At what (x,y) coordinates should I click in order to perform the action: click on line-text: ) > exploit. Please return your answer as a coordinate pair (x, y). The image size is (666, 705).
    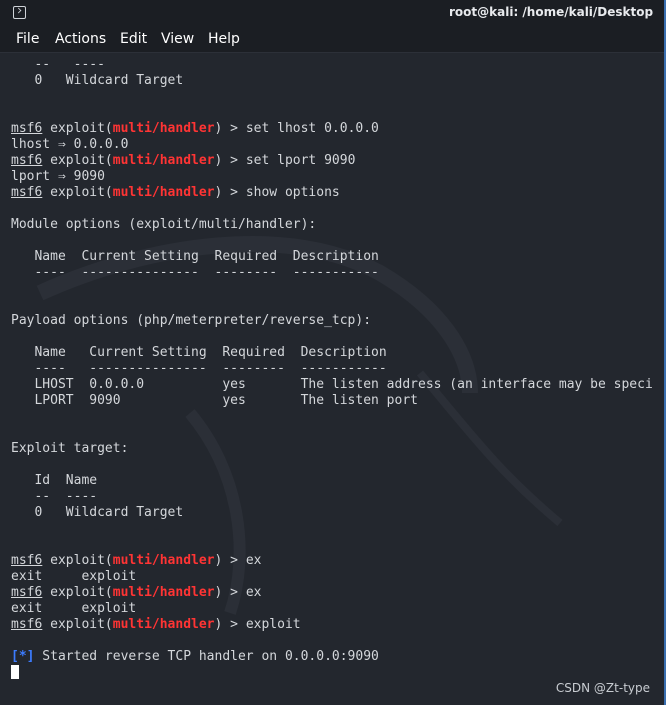
    Looking at the image, I should click on (257, 624).